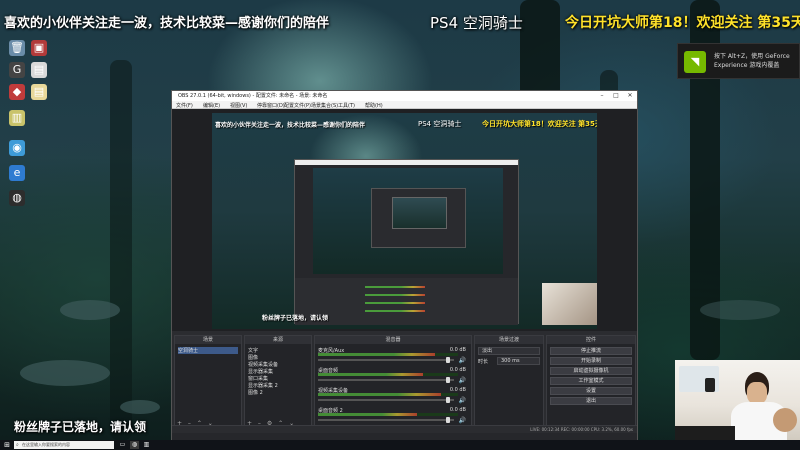  I want to click on menu-item: 停靠窗口(D), so click(271, 105).